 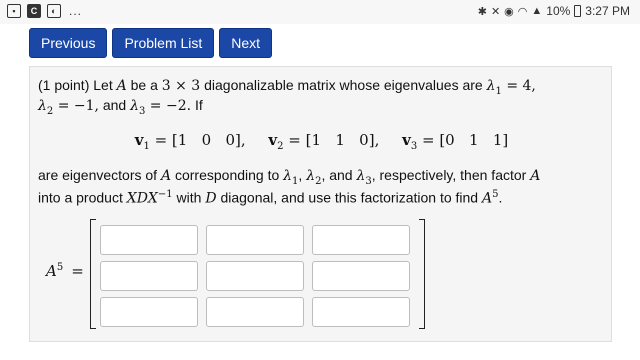 What do you see at coordinates (495, 11) in the screenshot?
I see `mute-icon: ✕` at bounding box center [495, 11].